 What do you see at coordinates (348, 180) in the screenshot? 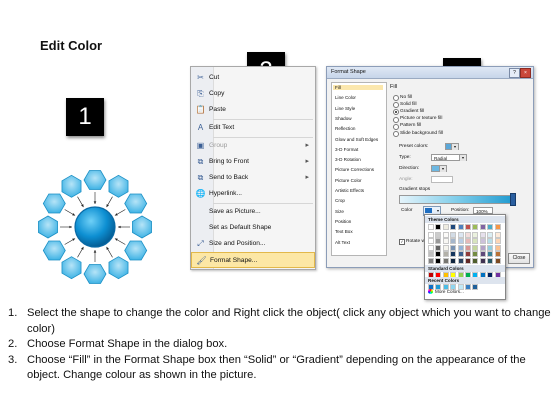
I see `category-picture-color: Picture Color` at bounding box center [348, 180].